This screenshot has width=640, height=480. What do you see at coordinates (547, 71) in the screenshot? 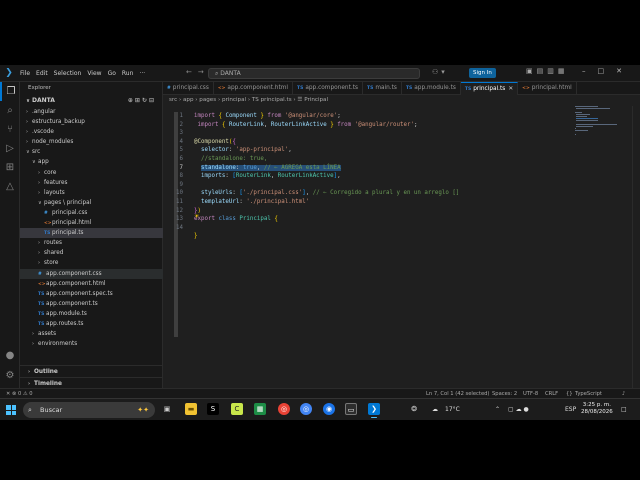
I see `layout-toggle-icons: ▣▤▥▦` at bounding box center [547, 71].